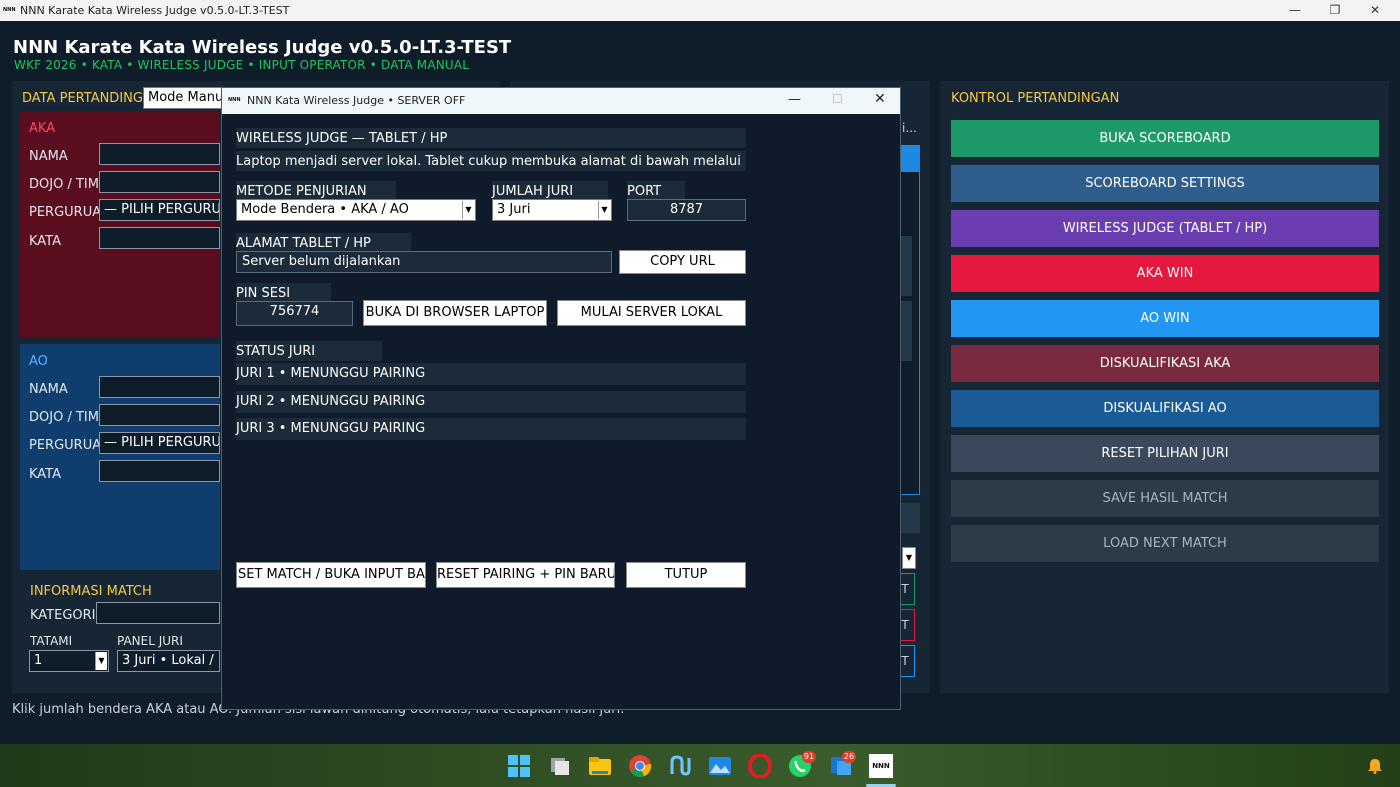 This screenshot has height=787, width=1400. I want to click on notification-bell-icon, so click(1375, 766).